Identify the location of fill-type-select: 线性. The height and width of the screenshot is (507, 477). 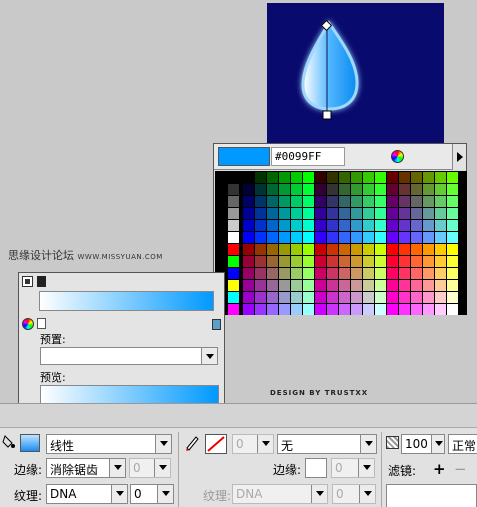
(109, 444).